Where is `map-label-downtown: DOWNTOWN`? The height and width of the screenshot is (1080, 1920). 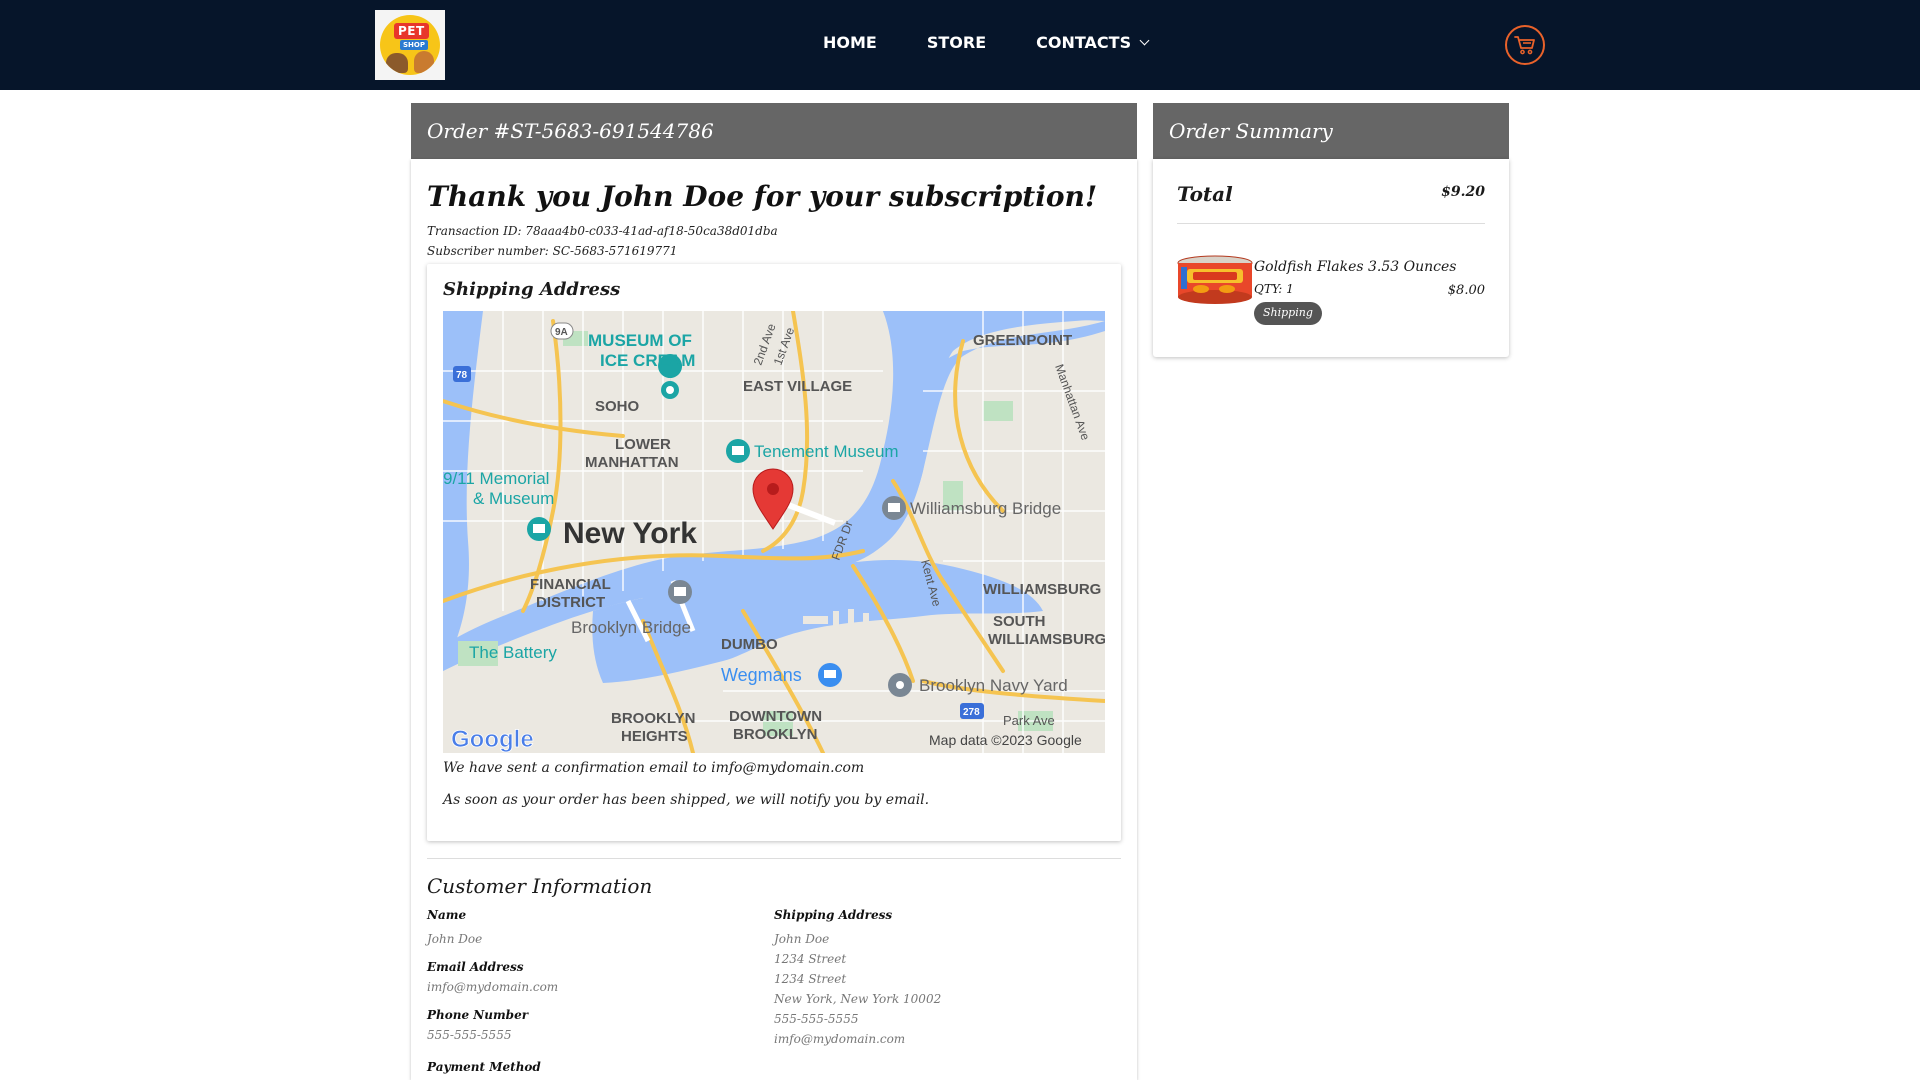
map-label-downtown: DOWNTOWN is located at coordinates (775, 716).